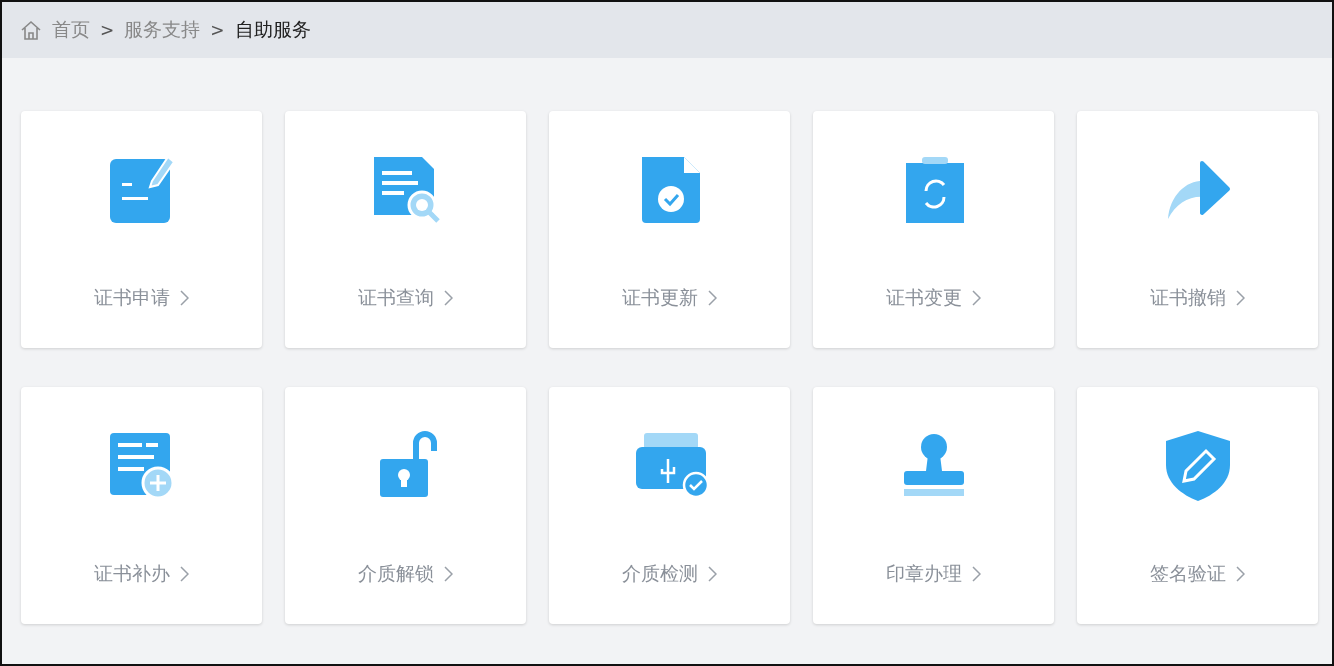  What do you see at coordinates (1188, 297) in the screenshot?
I see `service-label: 证书撤销` at bounding box center [1188, 297].